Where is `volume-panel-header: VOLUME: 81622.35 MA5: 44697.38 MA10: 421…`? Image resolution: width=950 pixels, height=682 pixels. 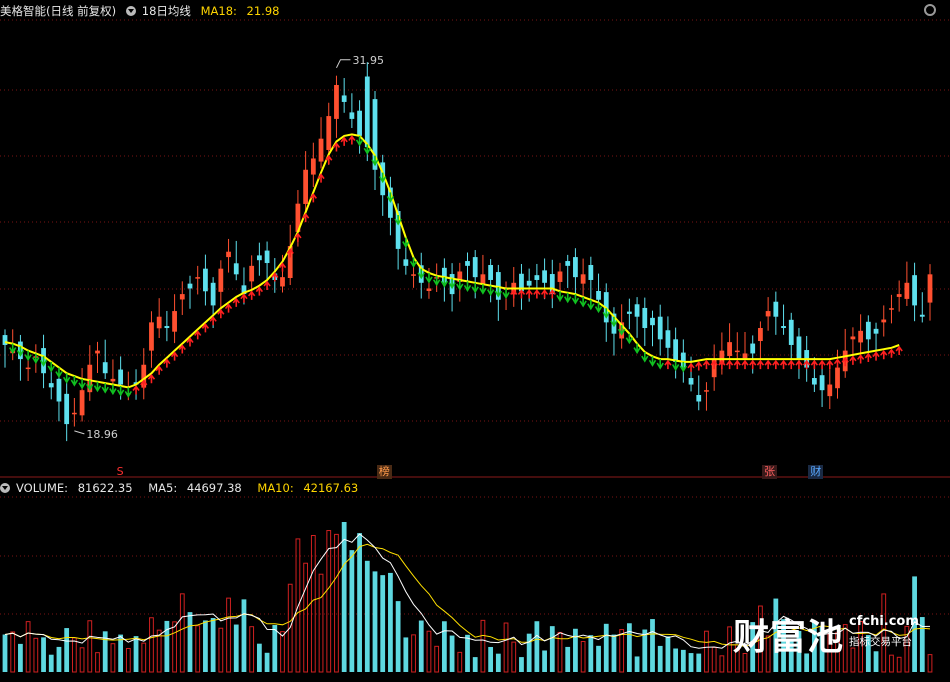 volume-panel-header: VOLUME: 81622.35 MA5: 44697.38 MA10: 421… is located at coordinates (185, 488).